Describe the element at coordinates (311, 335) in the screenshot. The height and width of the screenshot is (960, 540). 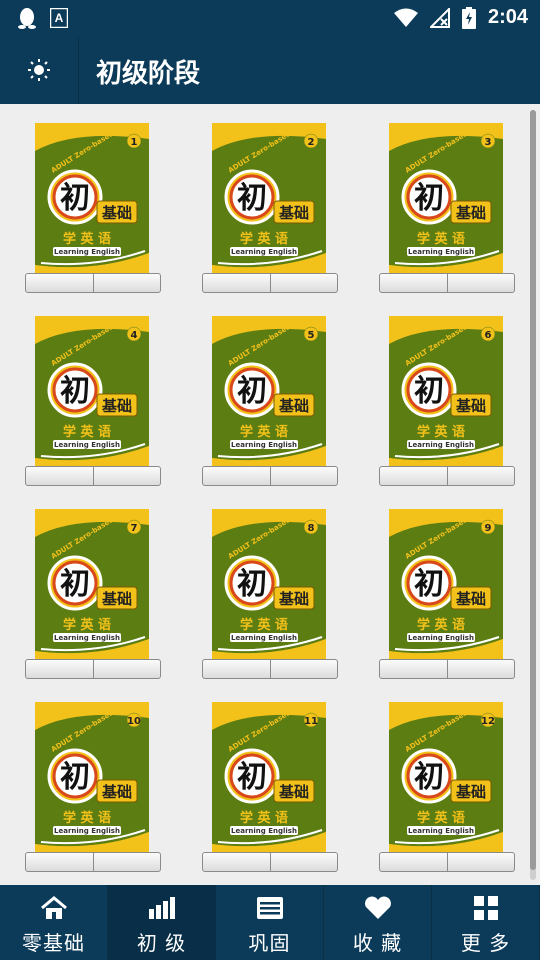
I see `book-number: 5` at that location.